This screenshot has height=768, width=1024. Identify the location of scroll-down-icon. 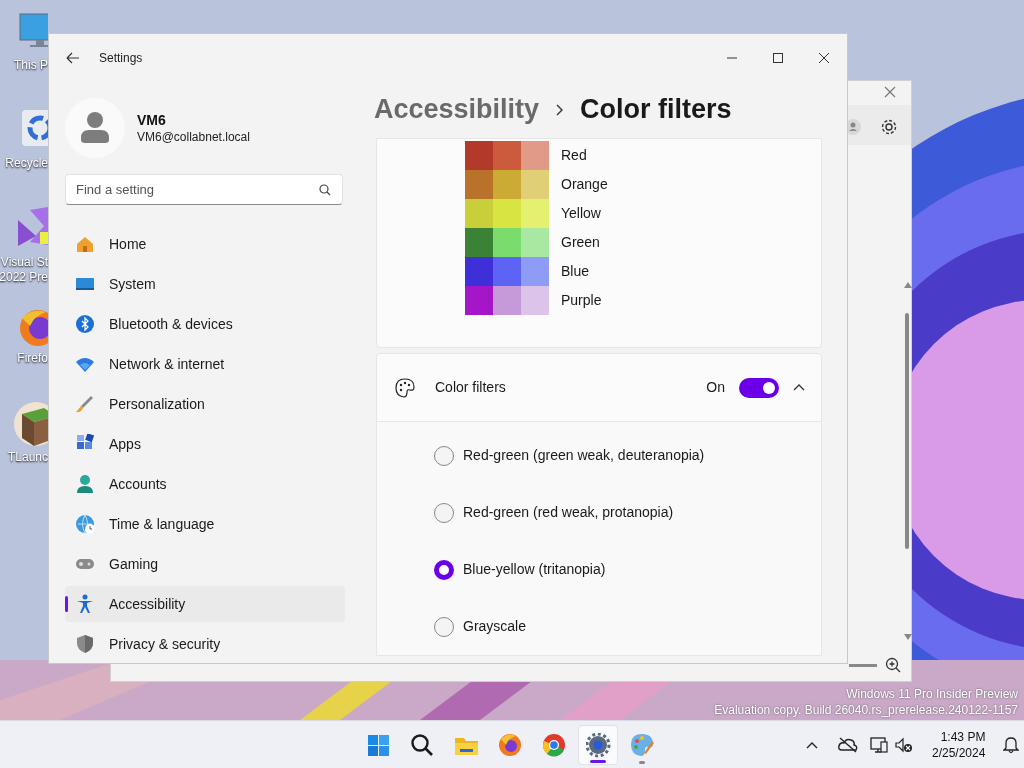
(908, 637).